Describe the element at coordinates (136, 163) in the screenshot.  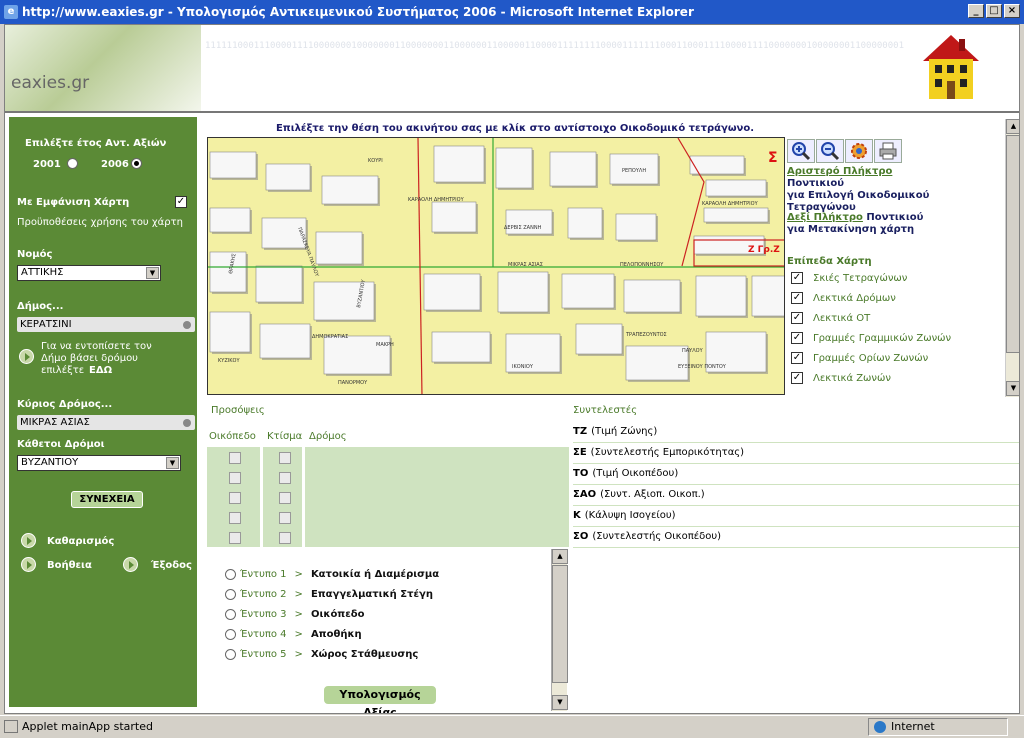
I see `year-2006-radio` at that location.